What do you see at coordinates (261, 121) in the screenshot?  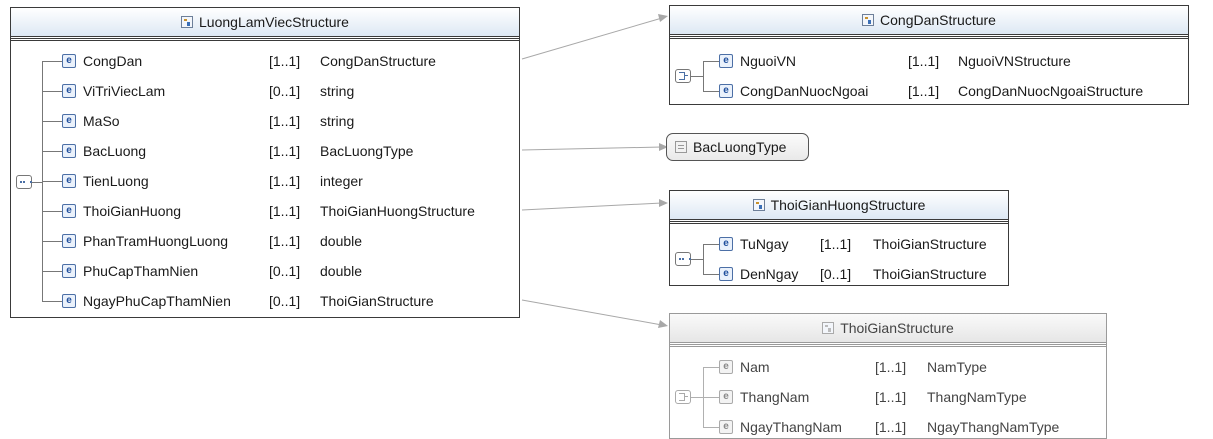 I see `element-row-maso: e MaSo [1..1] string` at bounding box center [261, 121].